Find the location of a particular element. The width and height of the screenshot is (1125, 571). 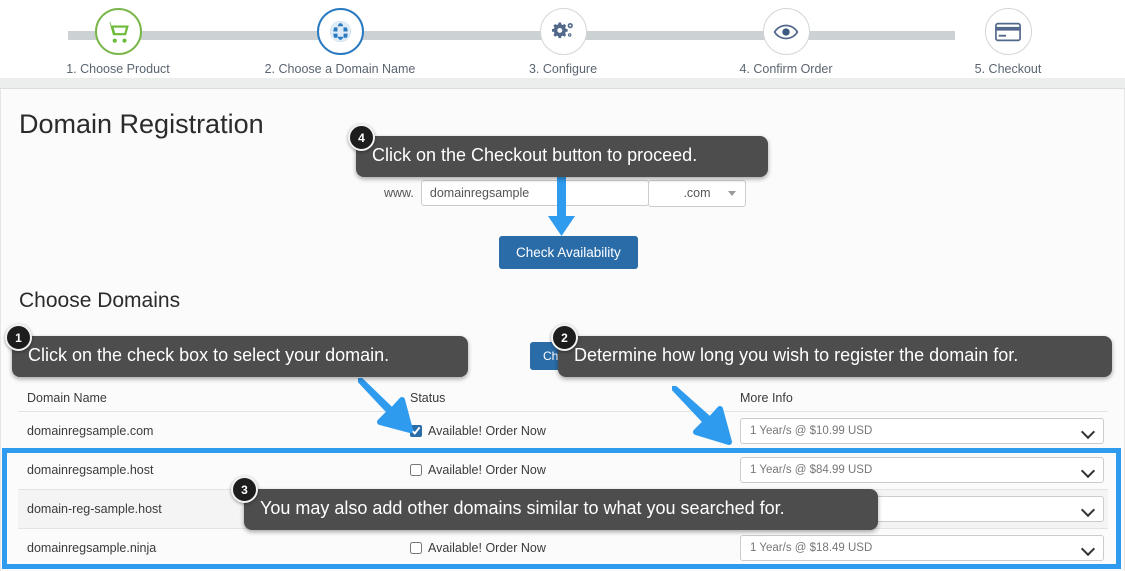

cell-domain-name: domainregsample.host is located at coordinates (90, 470).